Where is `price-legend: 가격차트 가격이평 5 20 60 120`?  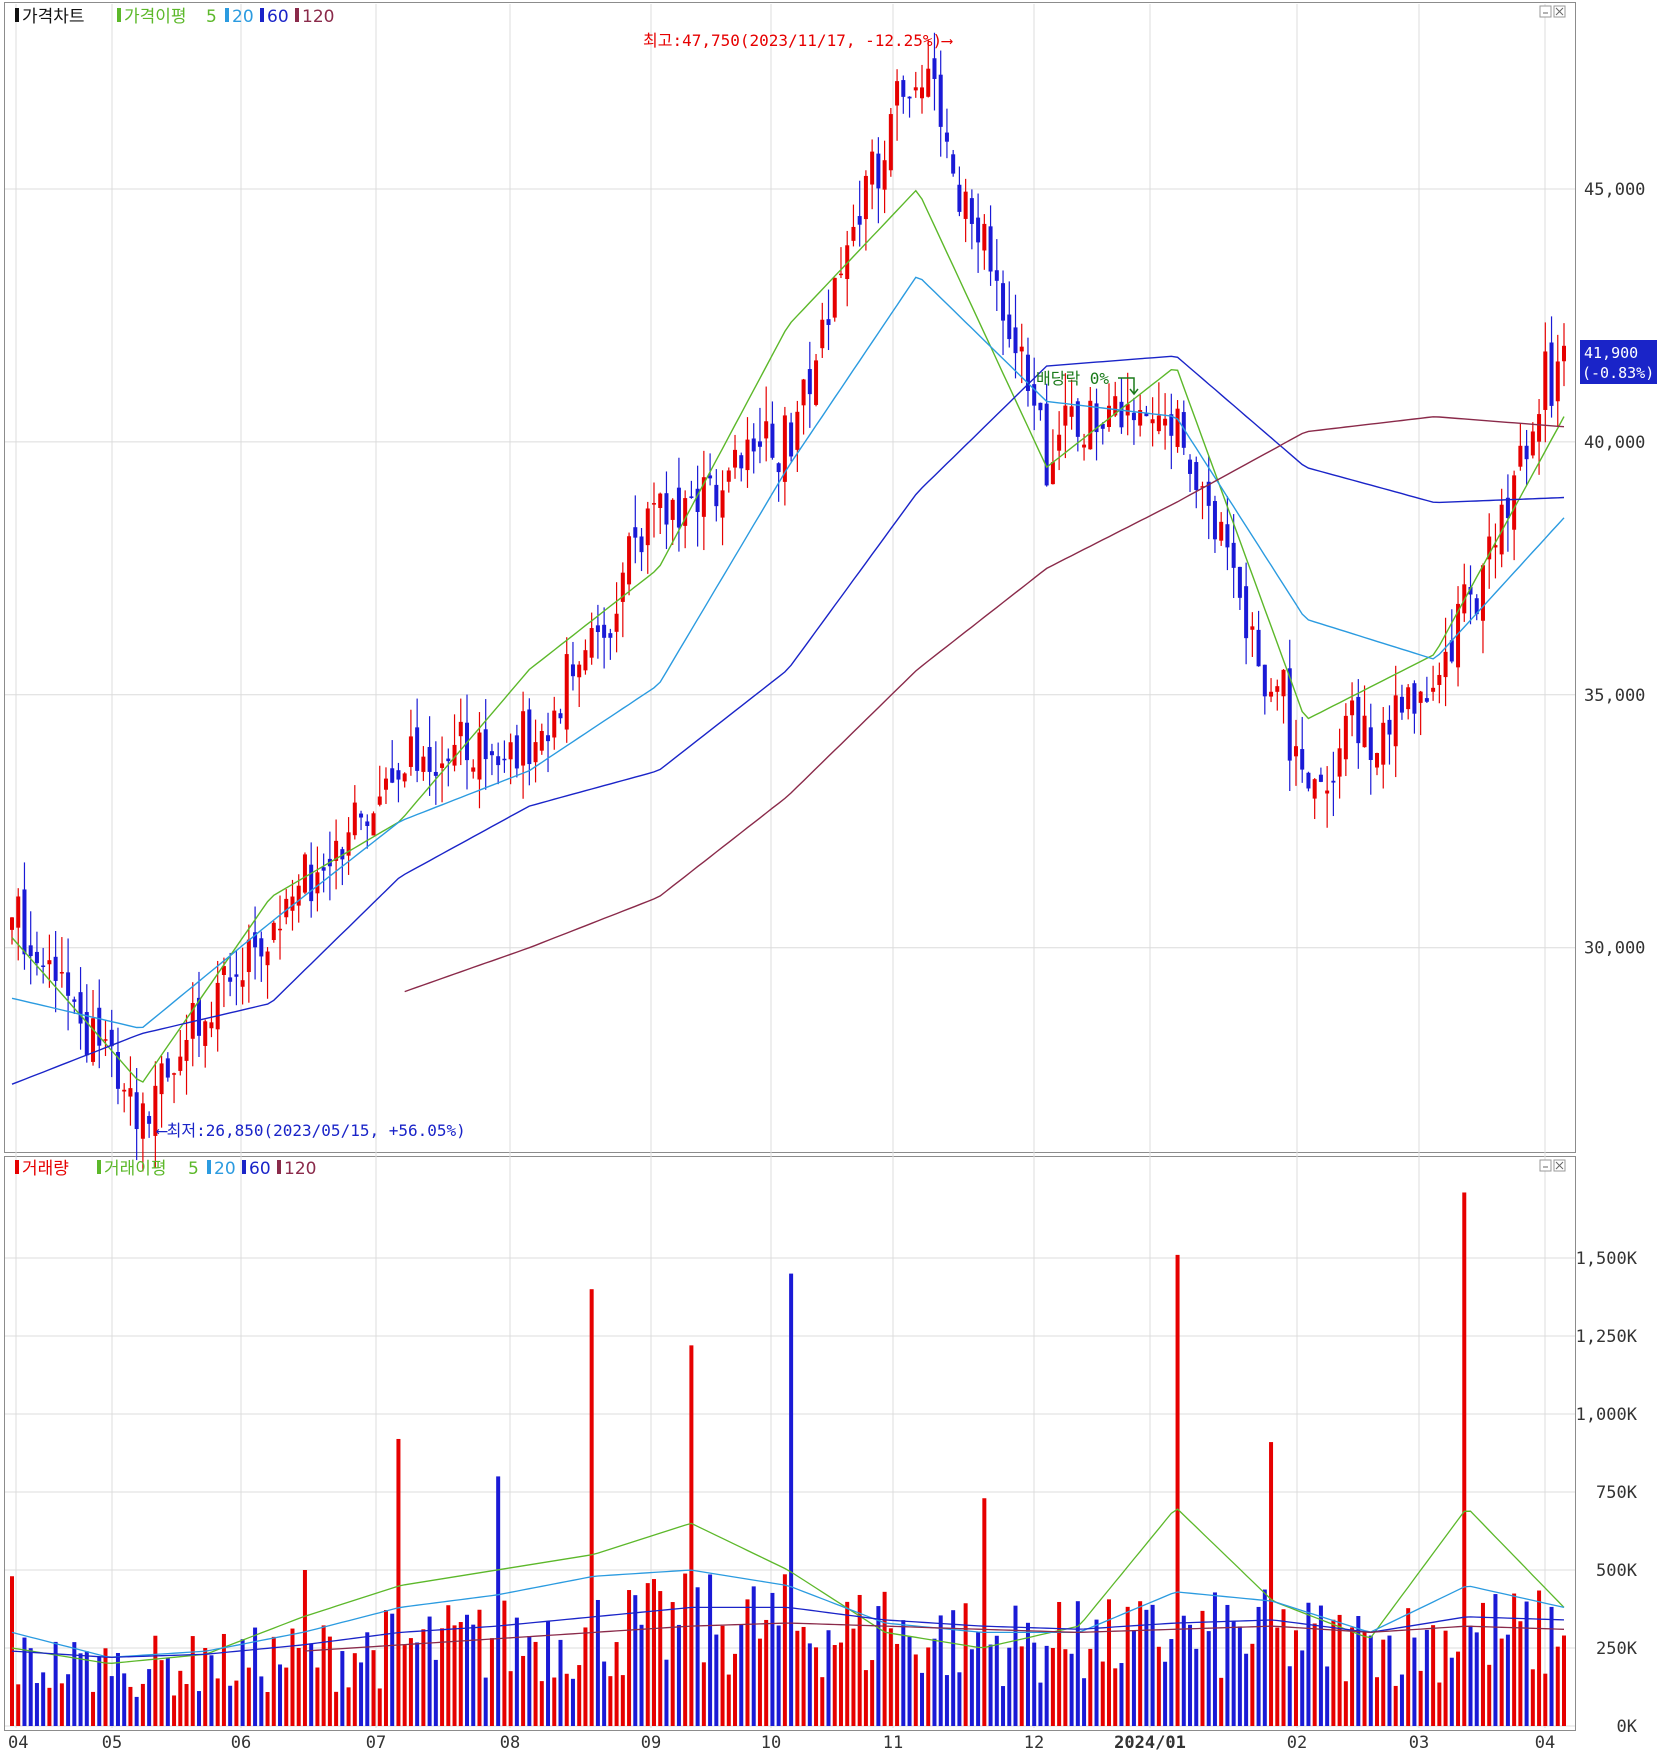 price-legend: 가격차트 가격이평 5 20 60 120 is located at coordinates (174, 17).